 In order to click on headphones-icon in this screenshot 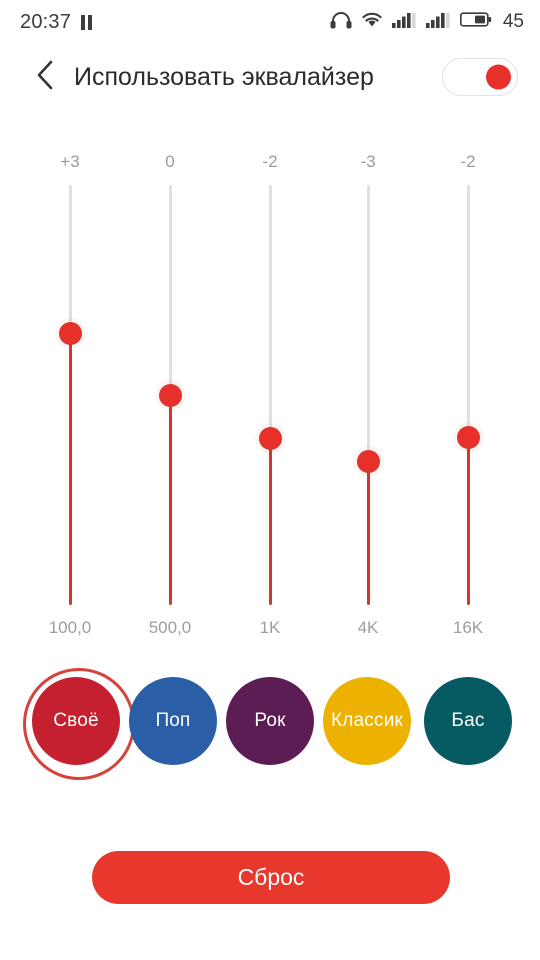, I will do `click(341, 22)`.